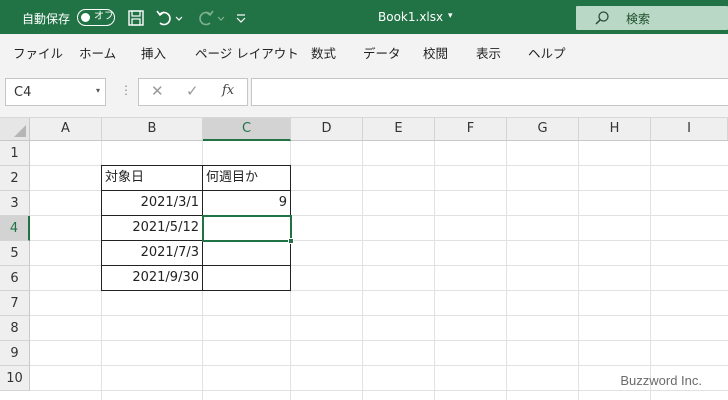  I want to click on row-header-10: 10, so click(15, 378).